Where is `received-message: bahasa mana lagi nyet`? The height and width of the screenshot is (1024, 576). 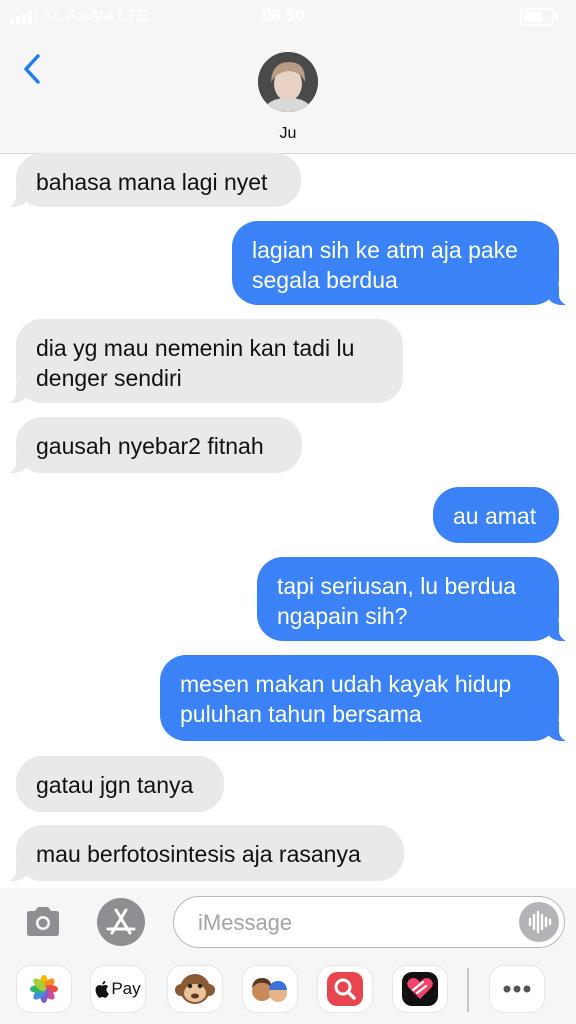
received-message: bahasa mana lagi nyet is located at coordinates (152, 180).